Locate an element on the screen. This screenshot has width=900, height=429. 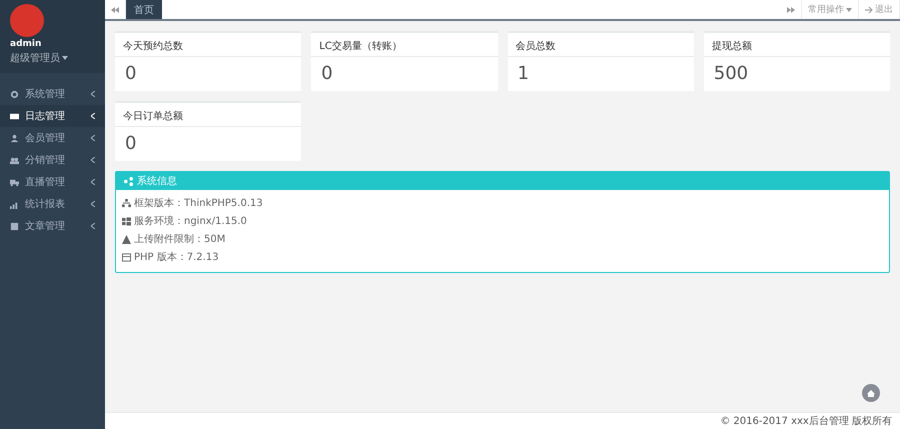
sidebar-item: 会员管理 is located at coordinates (52, 138).